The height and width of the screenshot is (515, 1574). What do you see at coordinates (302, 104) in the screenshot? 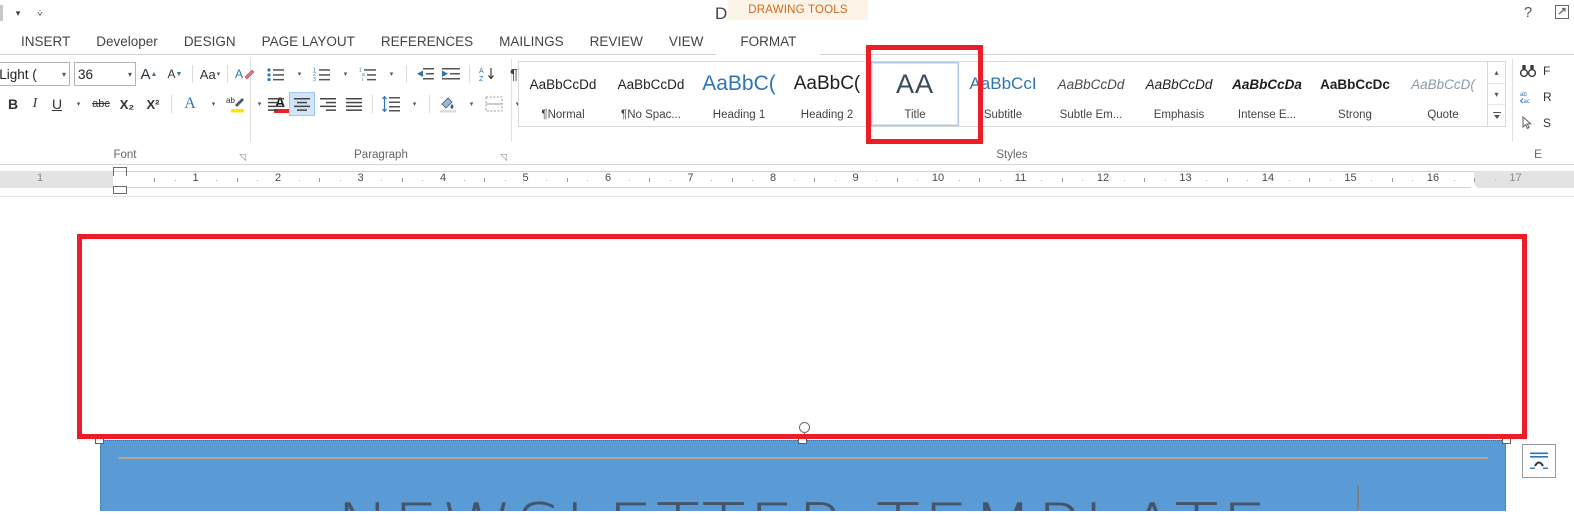
I see `align-center-button` at bounding box center [302, 104].